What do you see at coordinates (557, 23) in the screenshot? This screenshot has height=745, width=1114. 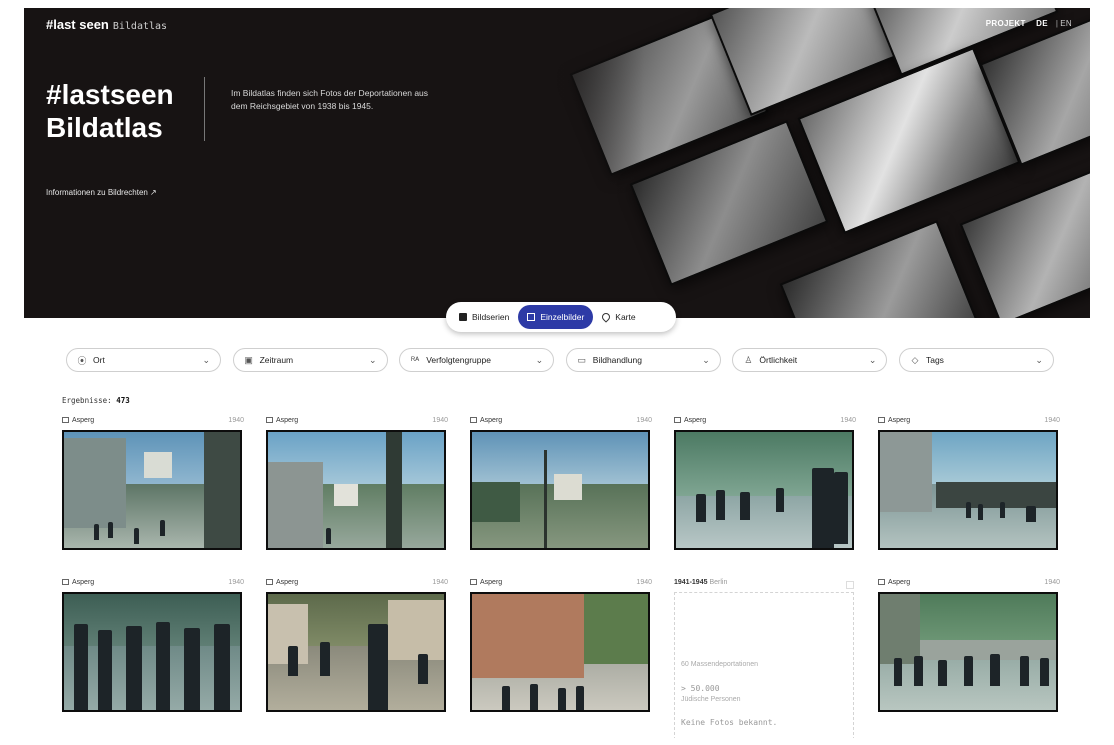 I see `top-bar: #last seen Bildatlas PROJEKT DE | EN` at bounding box center [557, 23].